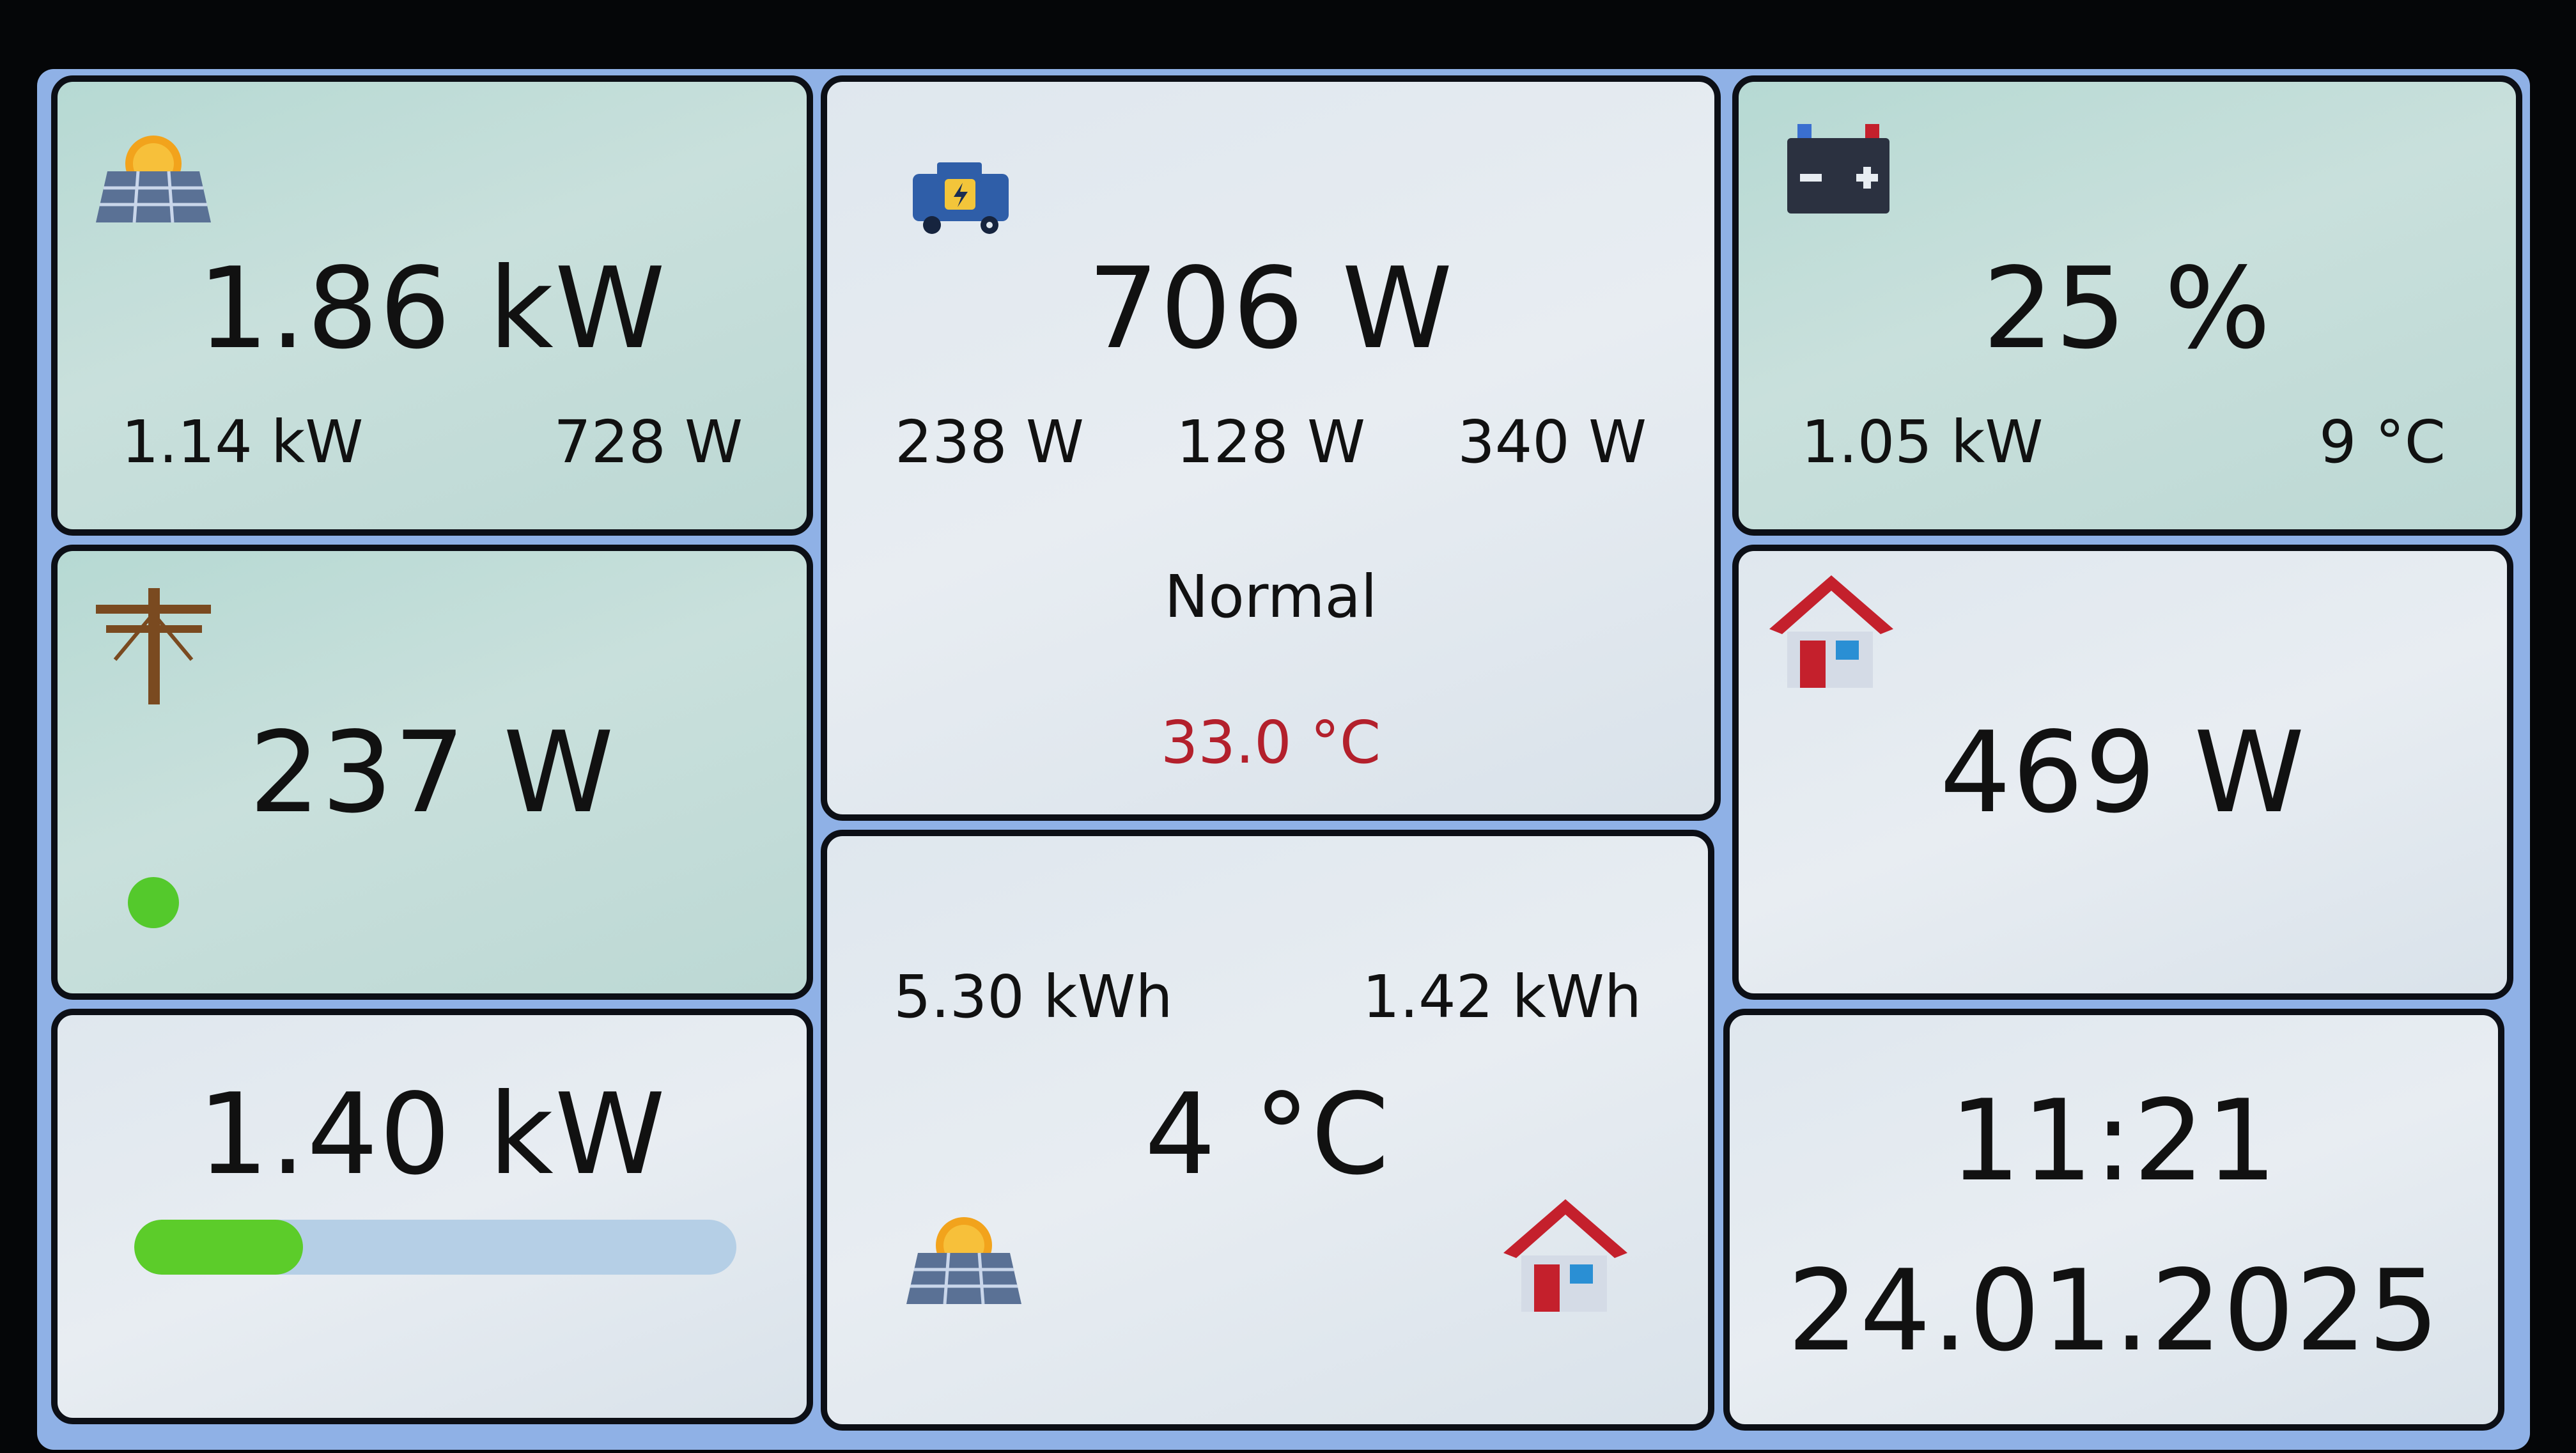 The height and width of the screenshot is (1453, 2576). I want to click on outdoor-temperature: 4 °C, so click(1267, 1135).